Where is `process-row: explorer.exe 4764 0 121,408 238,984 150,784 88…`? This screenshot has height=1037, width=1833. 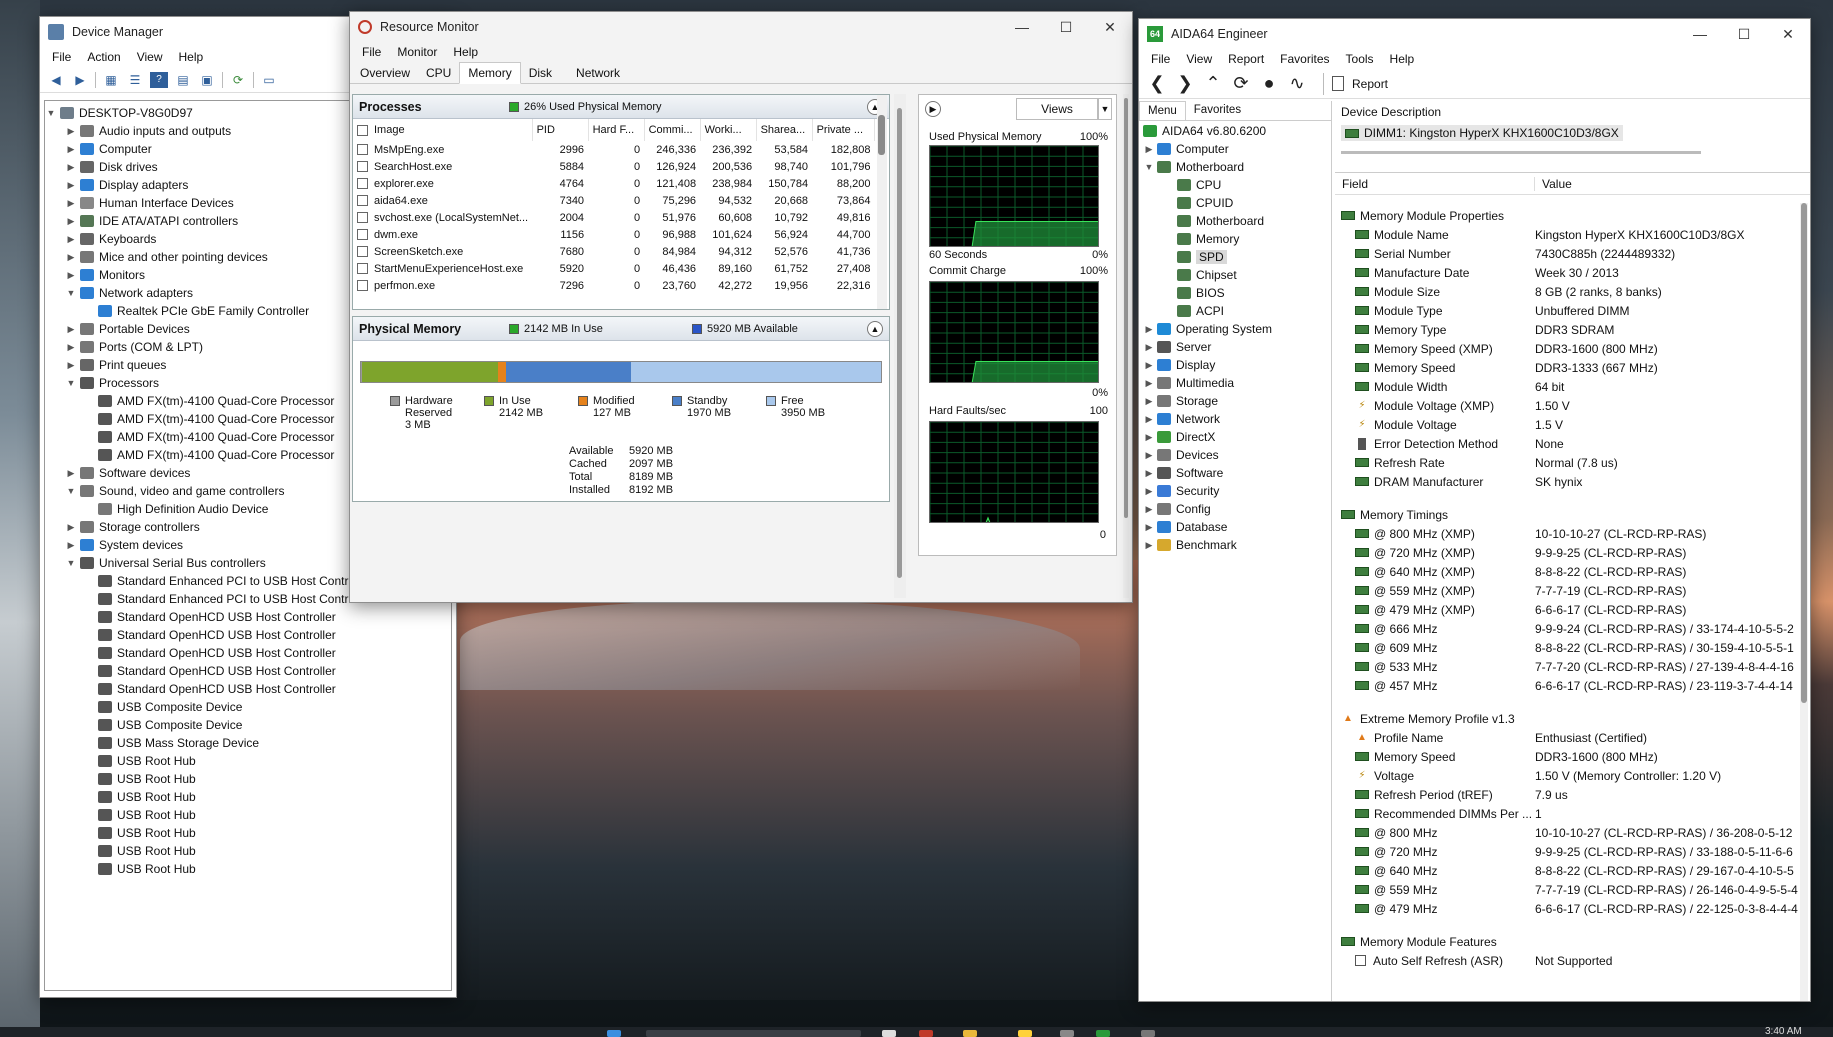
process-row: explorer.exe 4764 0 121,408 238,984 150,784 88… is located at coordinates (614, 183).